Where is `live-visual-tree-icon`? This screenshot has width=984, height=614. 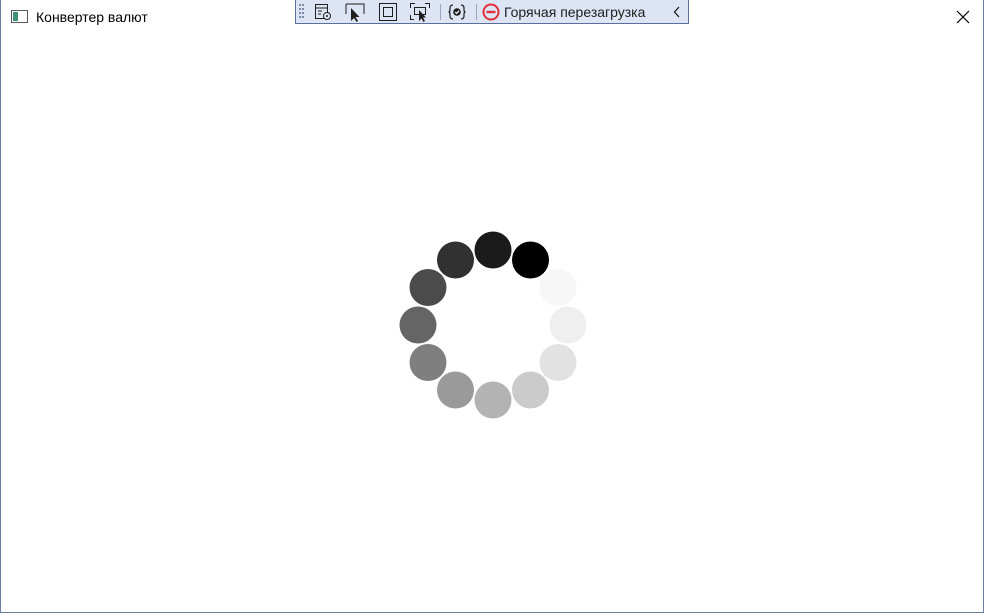
live-visual-tree-icon is located at coordinates (323, 11).